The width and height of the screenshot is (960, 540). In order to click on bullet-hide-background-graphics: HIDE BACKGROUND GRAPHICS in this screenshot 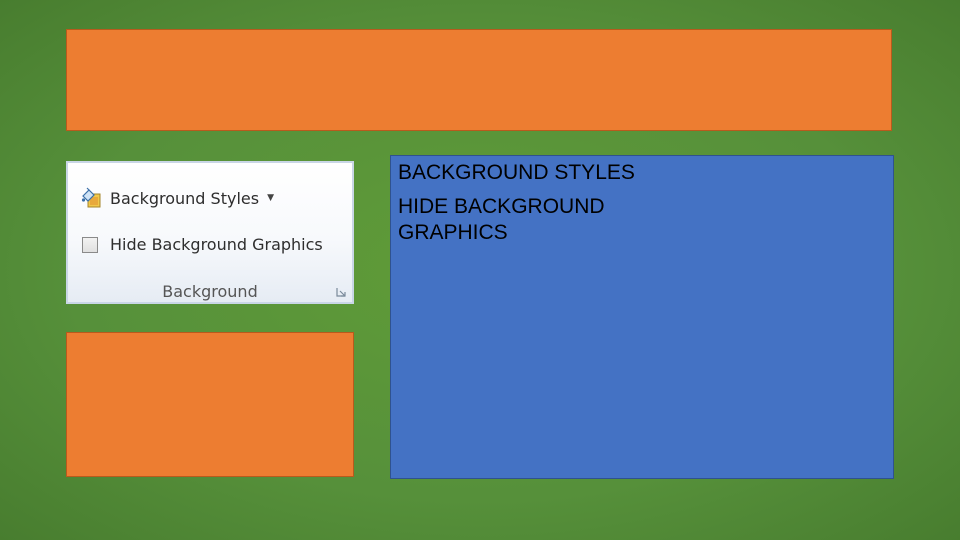, I will do `click(501, 219)`.